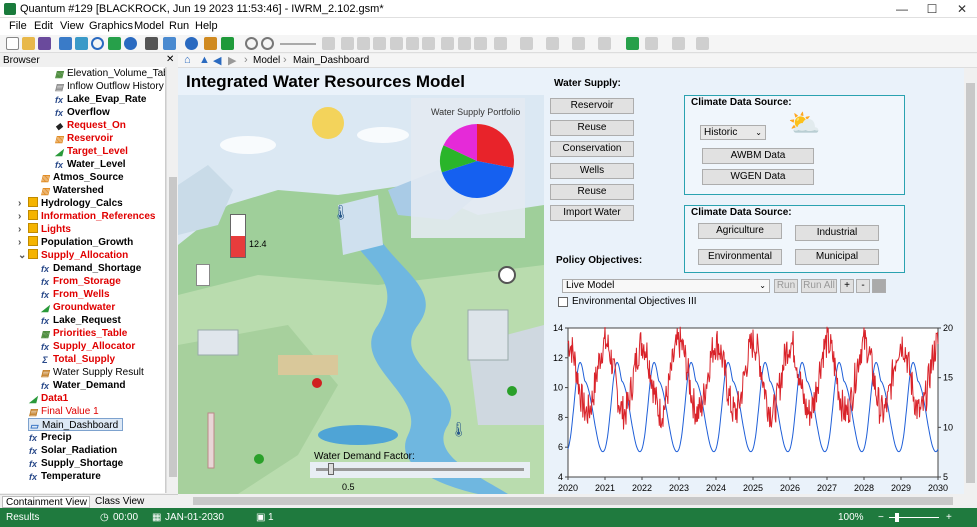 This screenshot has width=977, height=527. Describe the element at coordinates (740, 257) in the screenshot. I see `environmental-button: Environmental` at that location.